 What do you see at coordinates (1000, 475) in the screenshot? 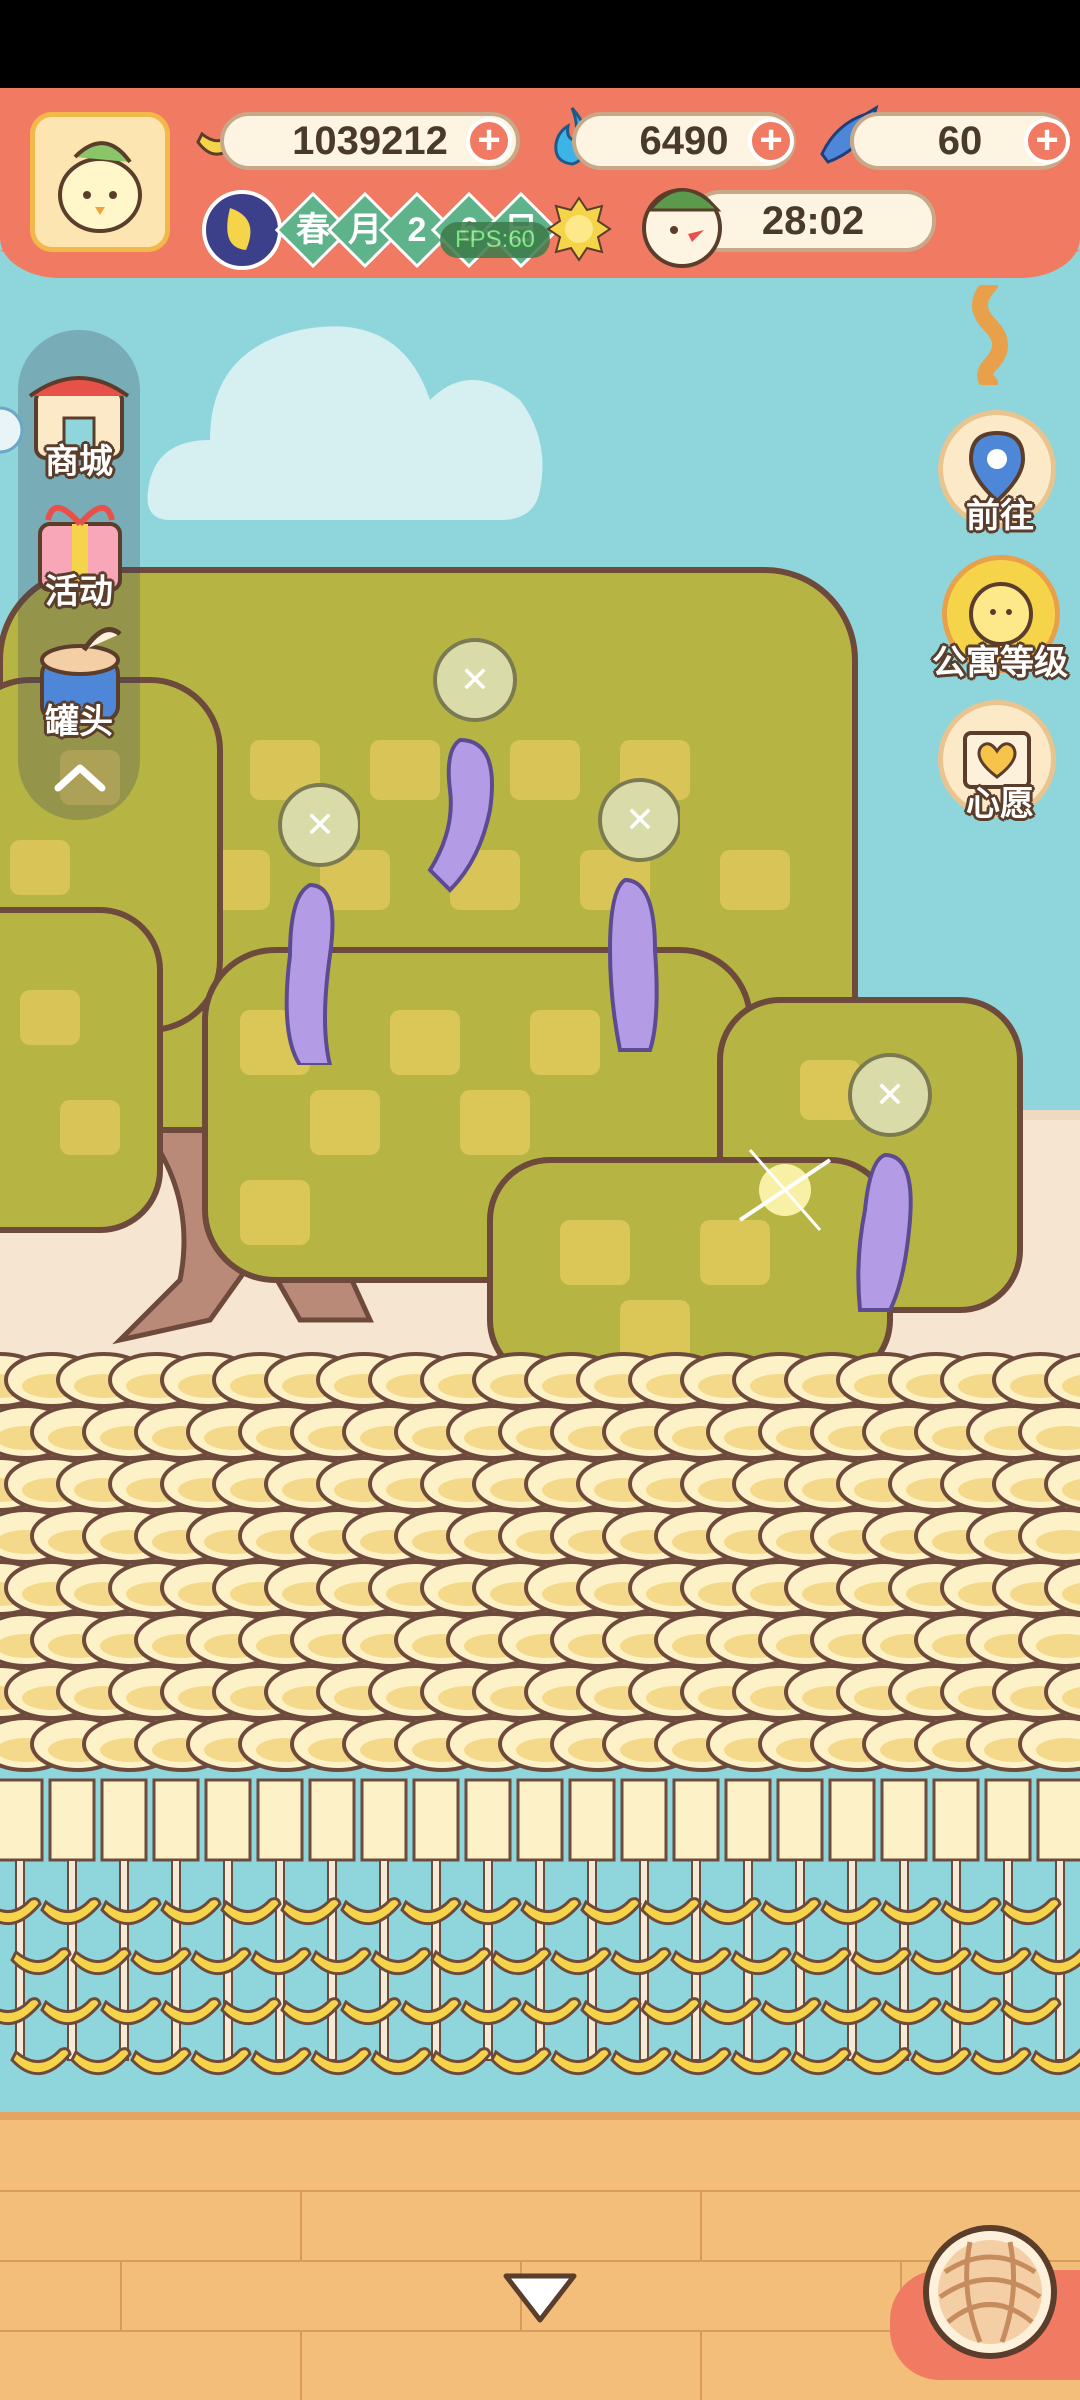
I see `goto-button: 前往` at bounding box center [1000, 475].